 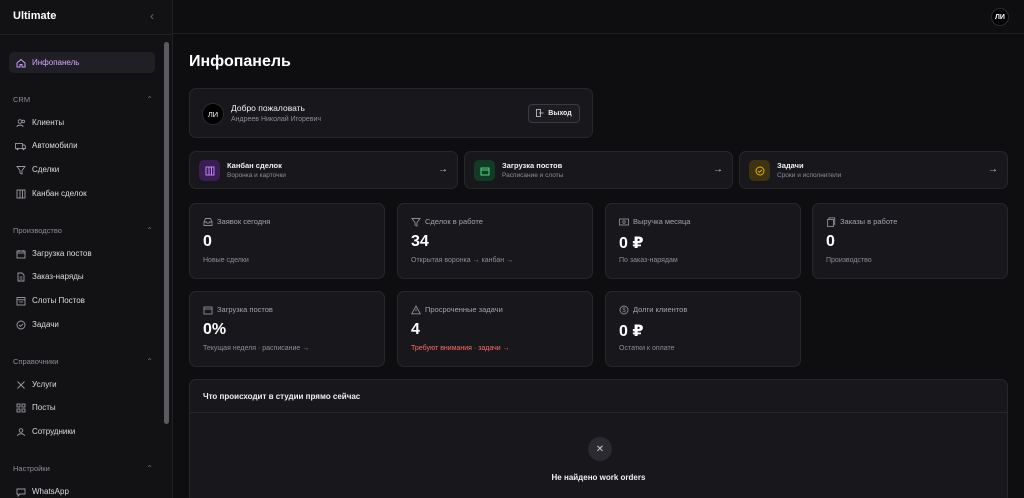 I want to click on logout-icon, so click(x=540, y=113).